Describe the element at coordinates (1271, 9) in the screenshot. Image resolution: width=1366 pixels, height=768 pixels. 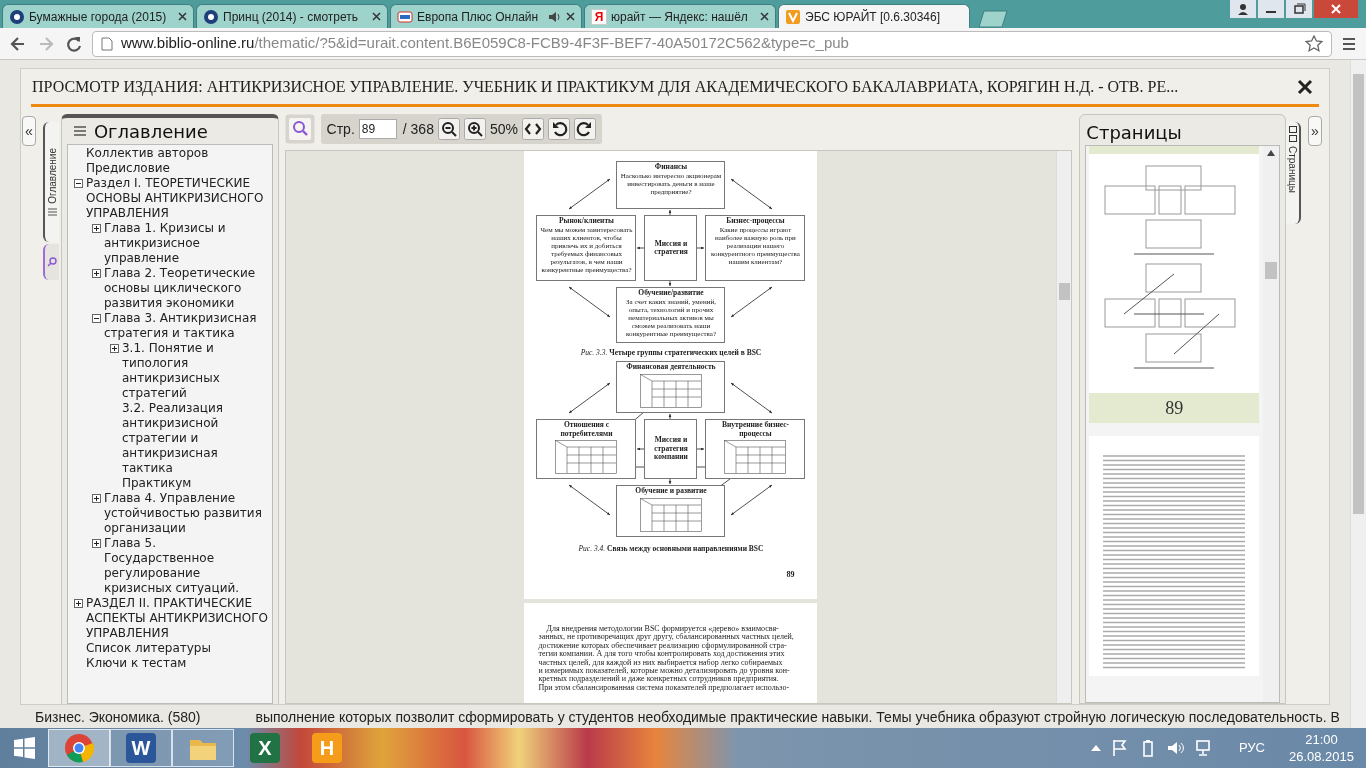
I see `minimize-button` at that location.